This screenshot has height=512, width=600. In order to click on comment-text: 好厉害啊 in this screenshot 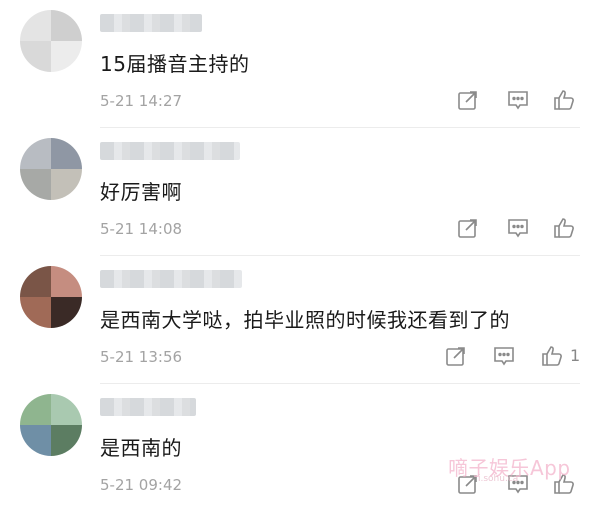, I will do `click(141, 192)`.